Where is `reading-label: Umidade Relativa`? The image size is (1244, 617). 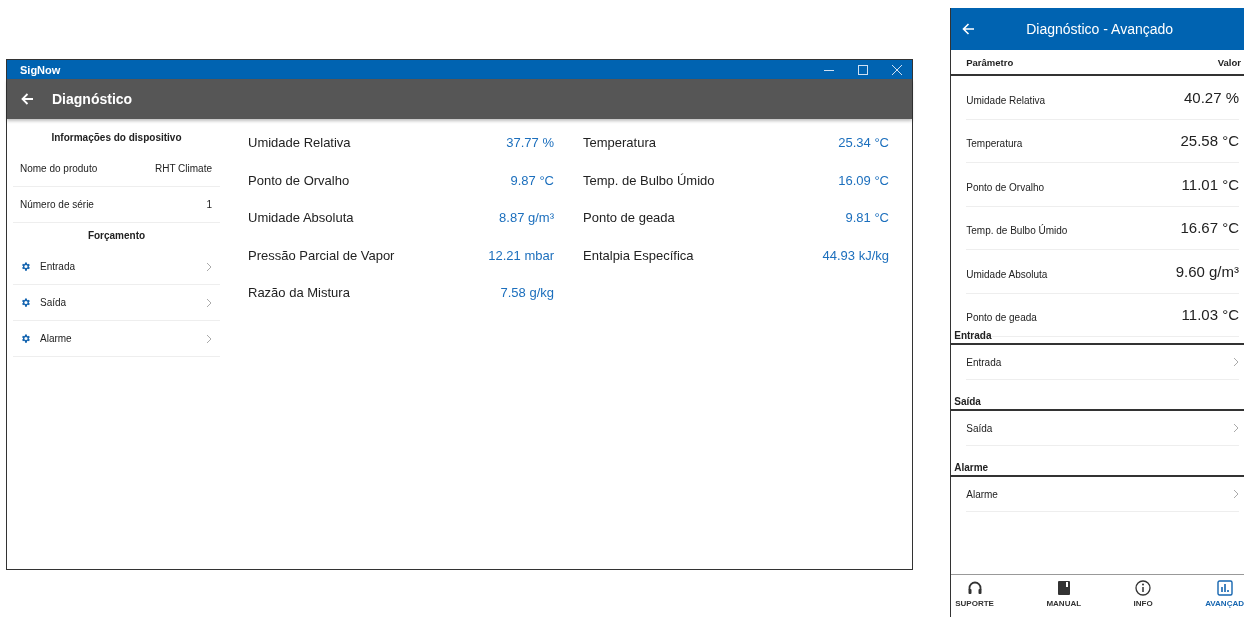
reading-label: Umidade Relativa is located at coordinates (299, 143).